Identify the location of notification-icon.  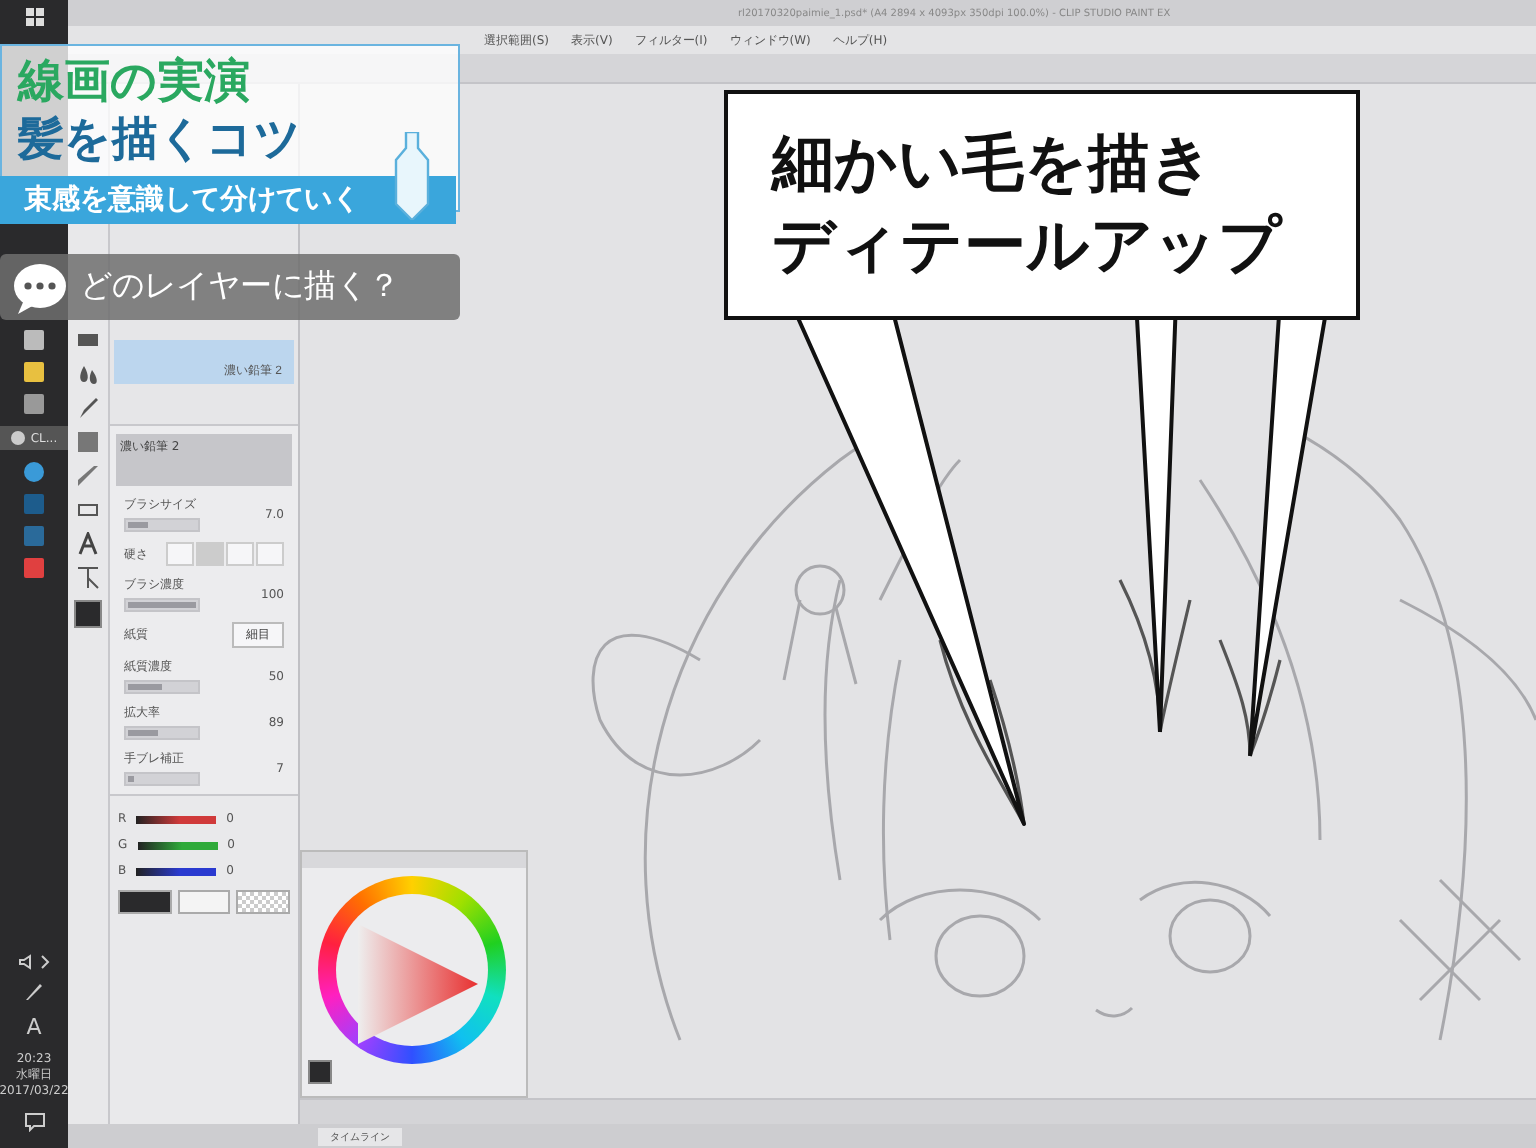
(34, 1122).